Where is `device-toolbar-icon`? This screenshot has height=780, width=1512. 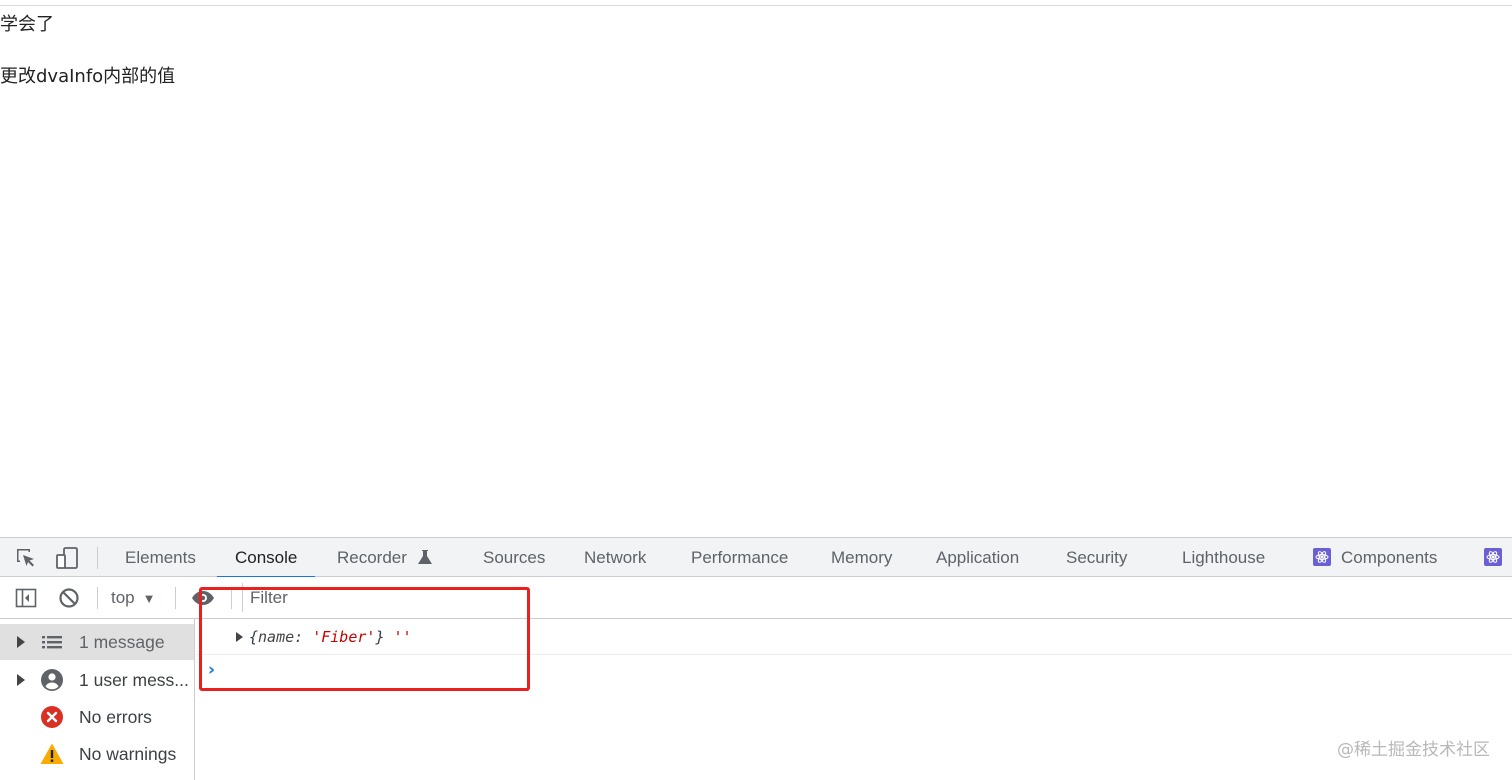 device-toolbar-icon is located at coordinates (67, 558).